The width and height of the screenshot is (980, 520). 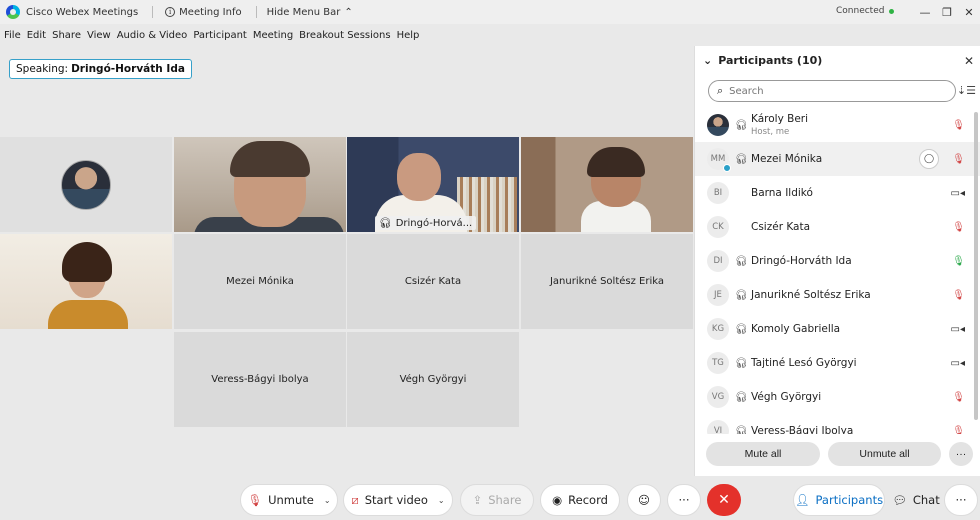 What do you see at coordinates (289, 500) in the screenshot?
I see `unmute-button: 🎙︎ Unmute ⌄` at bounding box center [289, 500].